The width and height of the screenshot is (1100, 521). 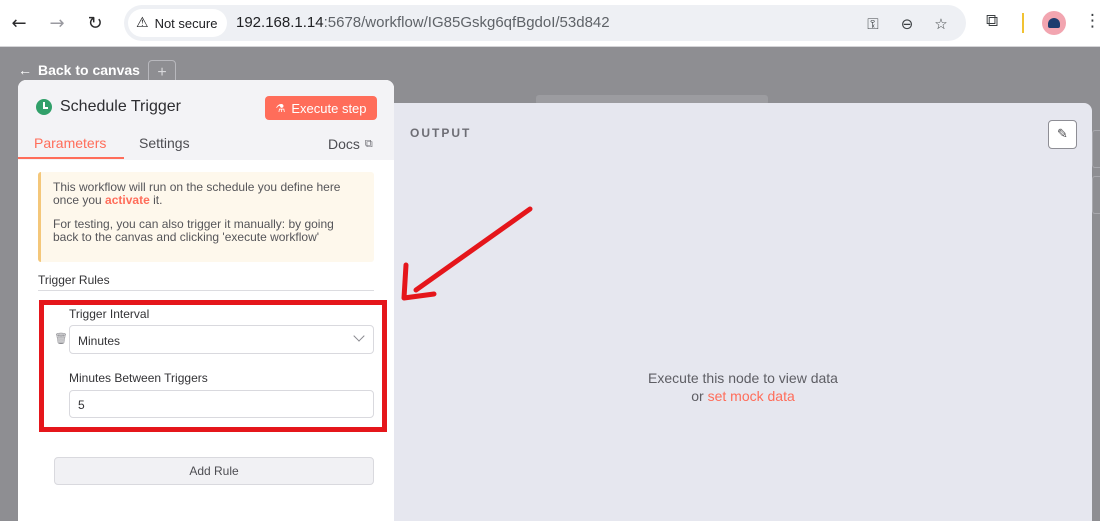 I want to click on avatar-glyph, so click(x=1054, y=23).